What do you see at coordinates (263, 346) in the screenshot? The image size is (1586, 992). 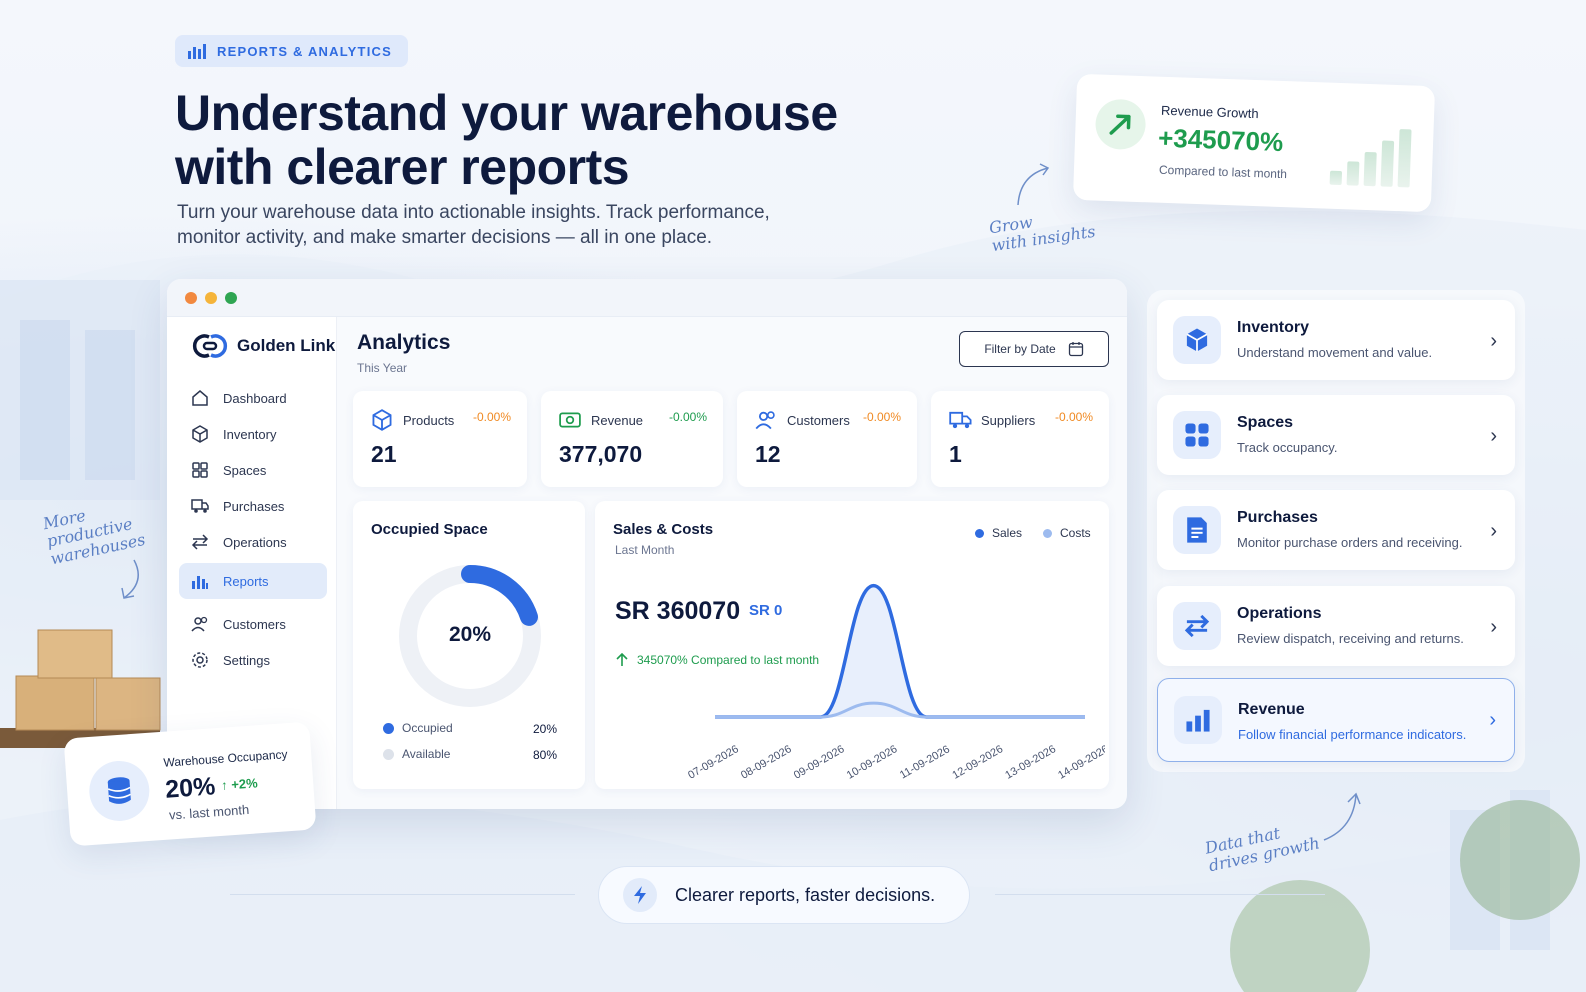 I see `app-logo: Golden Link` at bounding box center [263, 346].